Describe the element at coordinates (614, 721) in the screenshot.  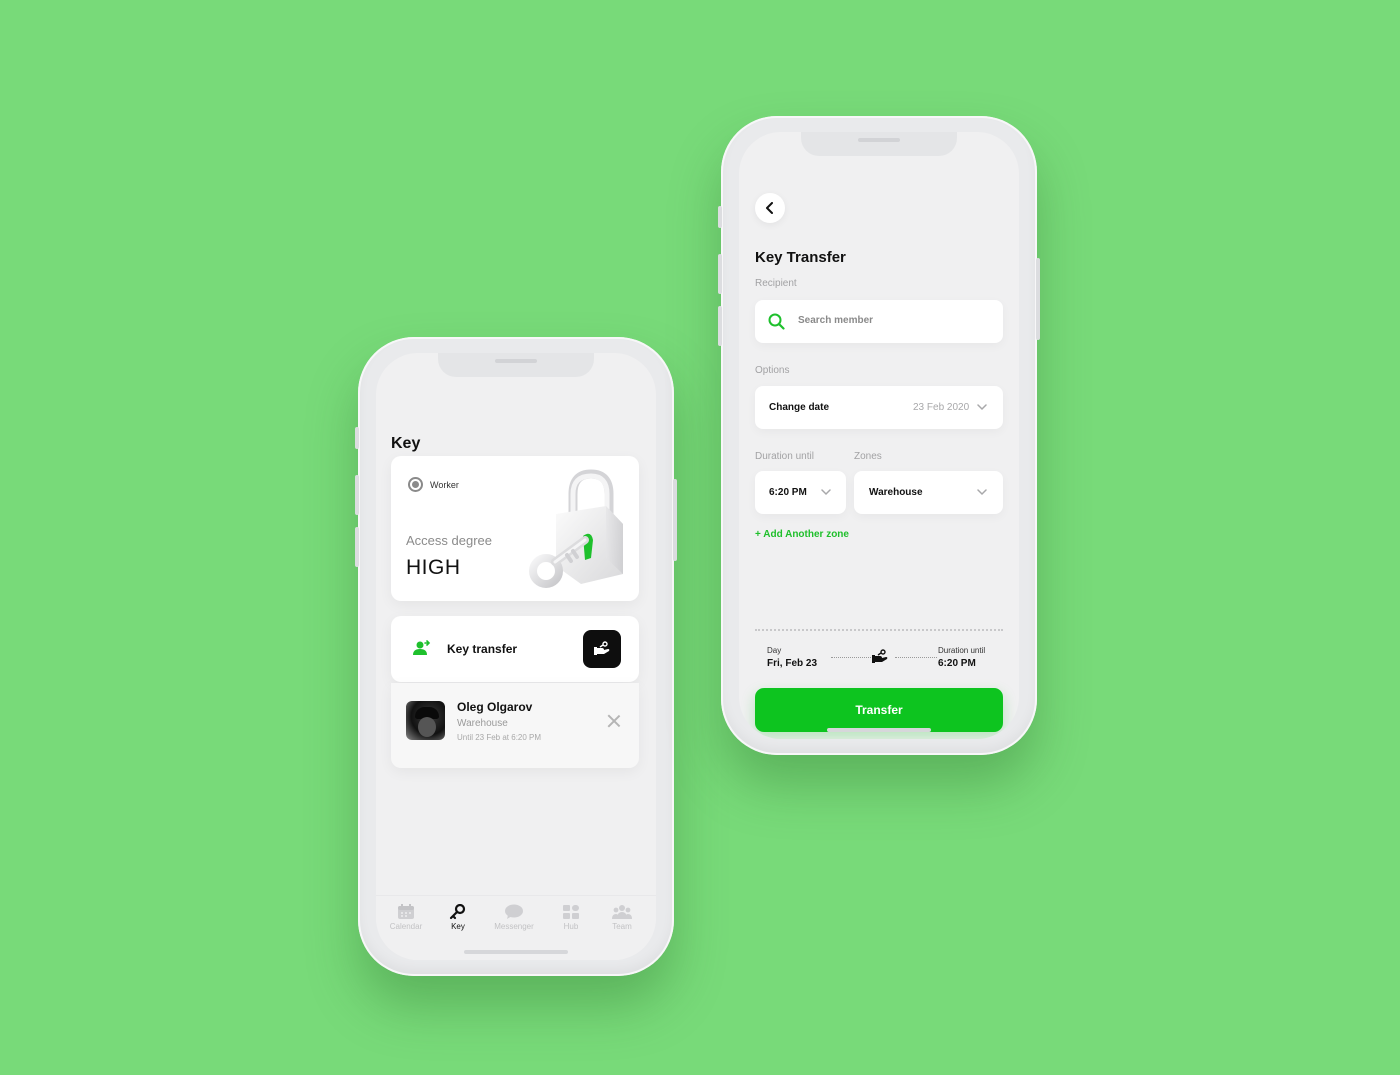
I see `close-icon` at that location.